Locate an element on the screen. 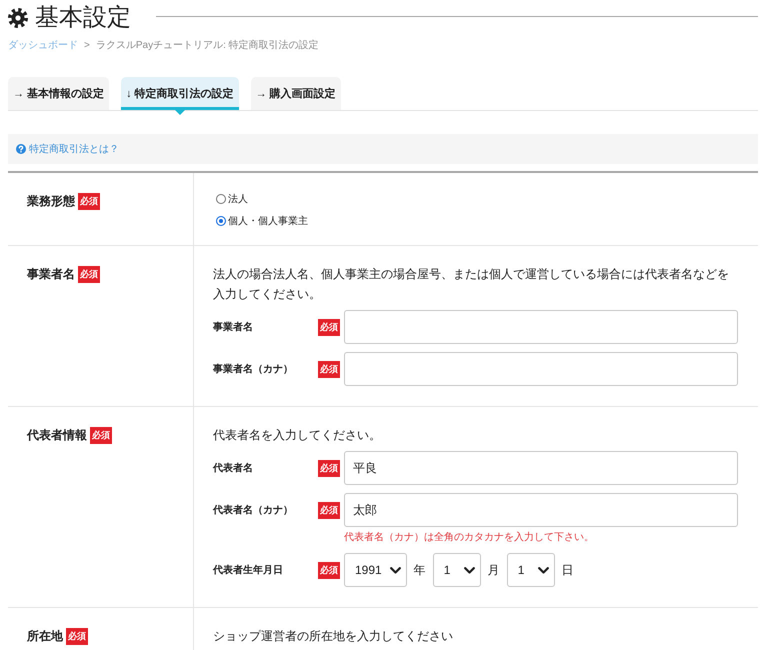  tab: → 購入画面設定 is located at coordinates (295, 93).